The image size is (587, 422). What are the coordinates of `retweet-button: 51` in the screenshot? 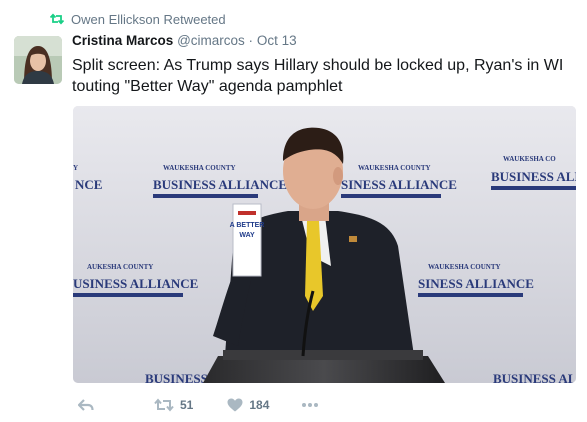 It's located at (173, 405).